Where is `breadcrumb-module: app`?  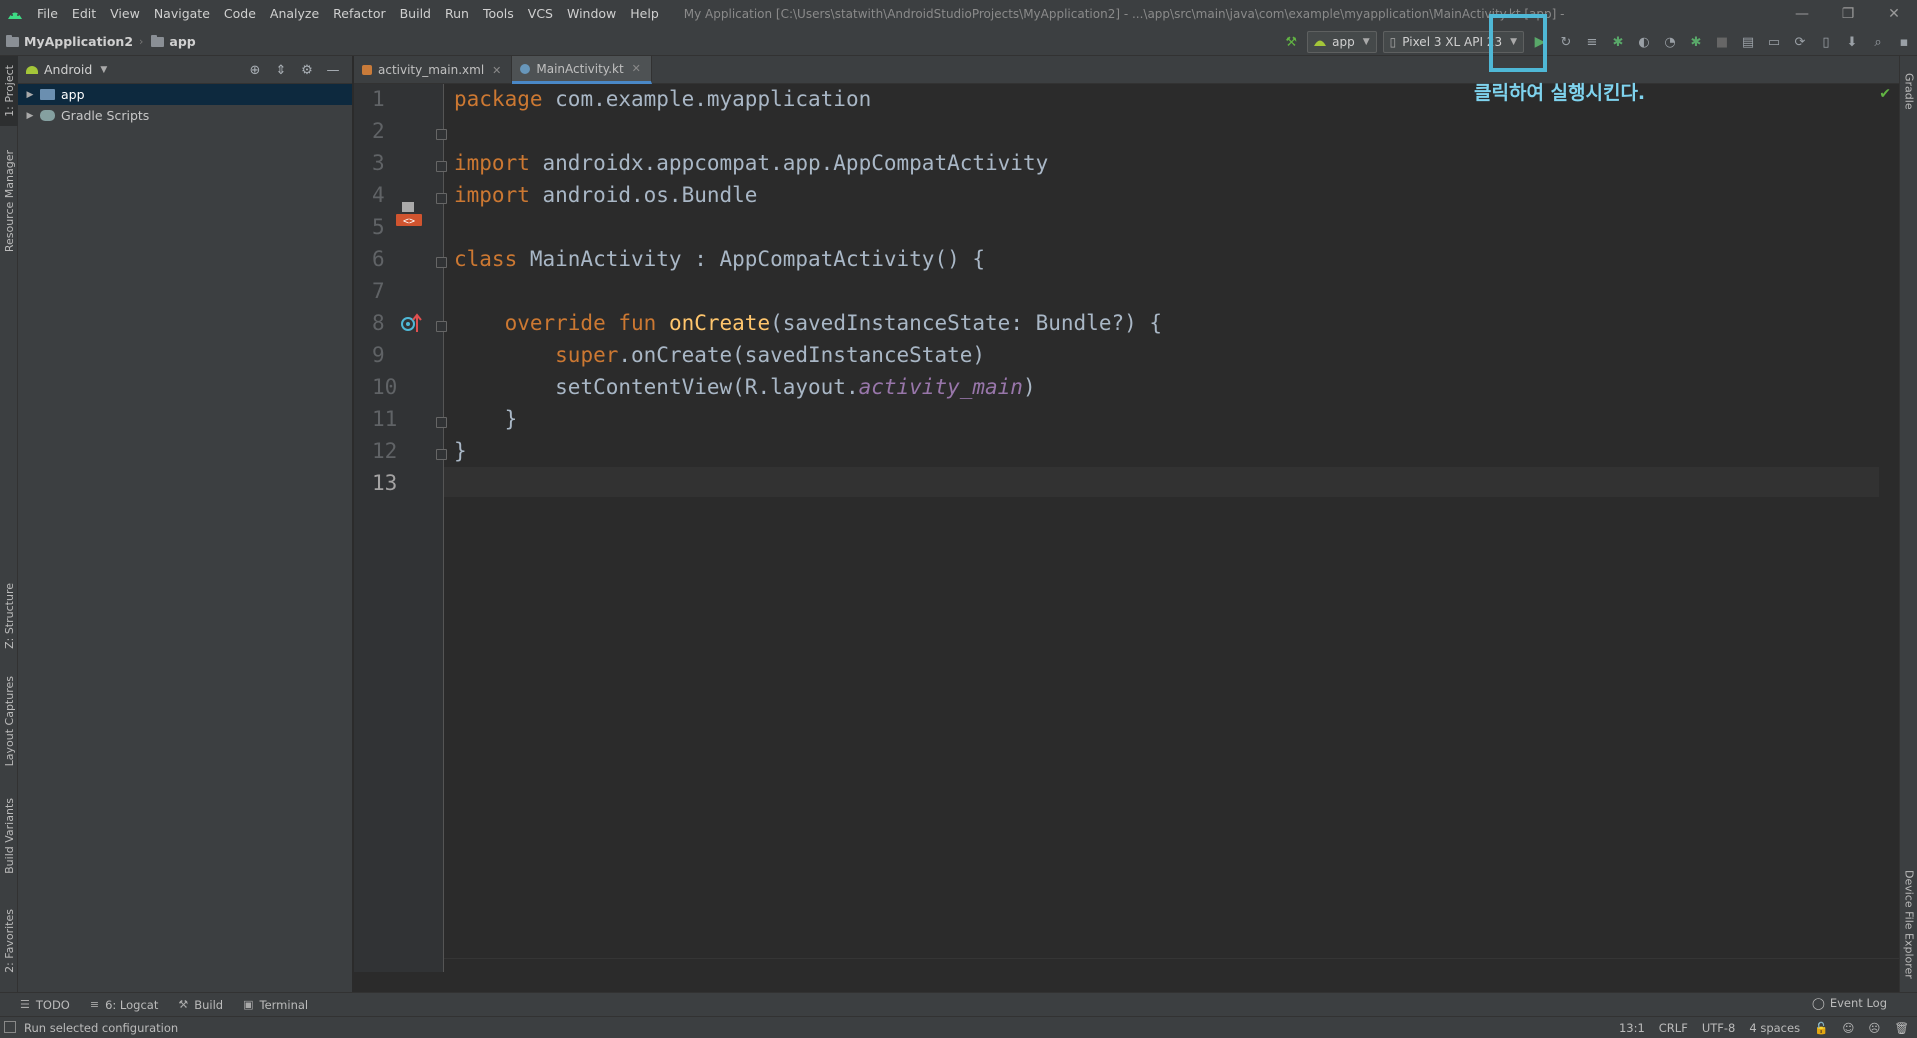 breadcrumb-module: app is located at coordinates (173, 41).